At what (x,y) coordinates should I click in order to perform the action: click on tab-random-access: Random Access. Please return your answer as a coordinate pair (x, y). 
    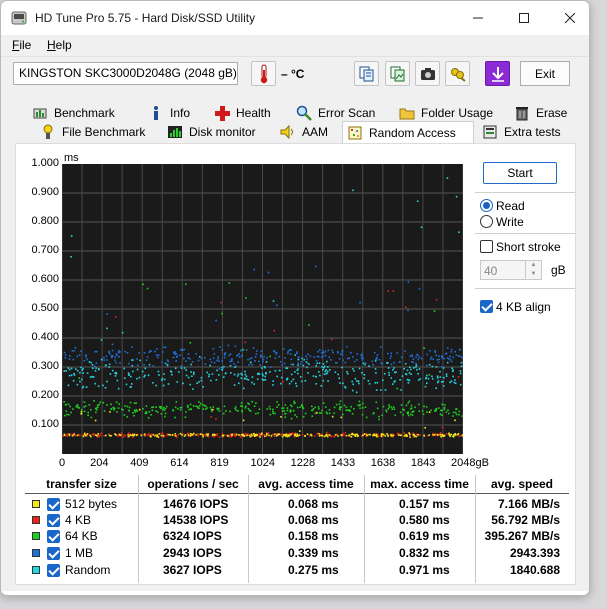
    Looking at the image, I should click on (408, 132).